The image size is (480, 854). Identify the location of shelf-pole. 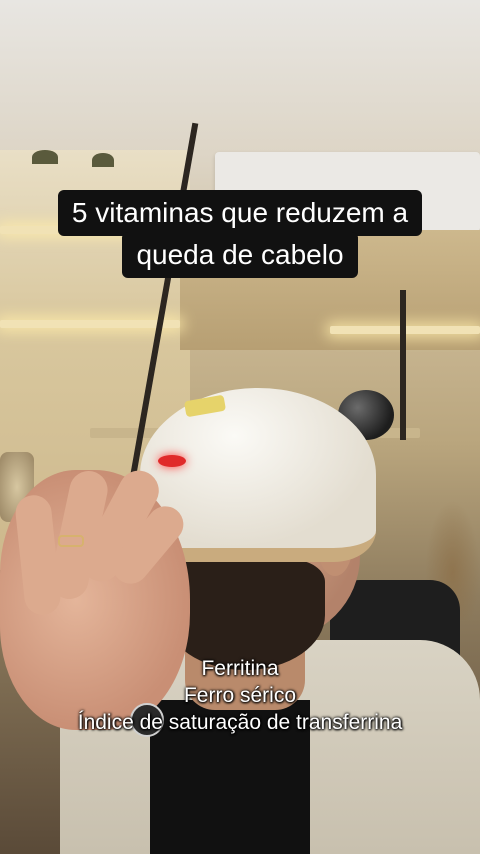
(403, 365).